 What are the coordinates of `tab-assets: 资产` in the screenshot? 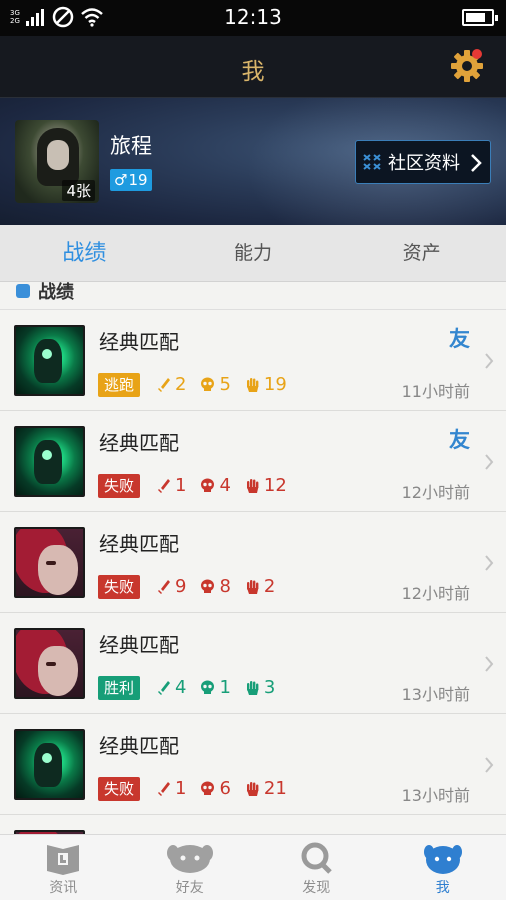 It's located at (421, 253).